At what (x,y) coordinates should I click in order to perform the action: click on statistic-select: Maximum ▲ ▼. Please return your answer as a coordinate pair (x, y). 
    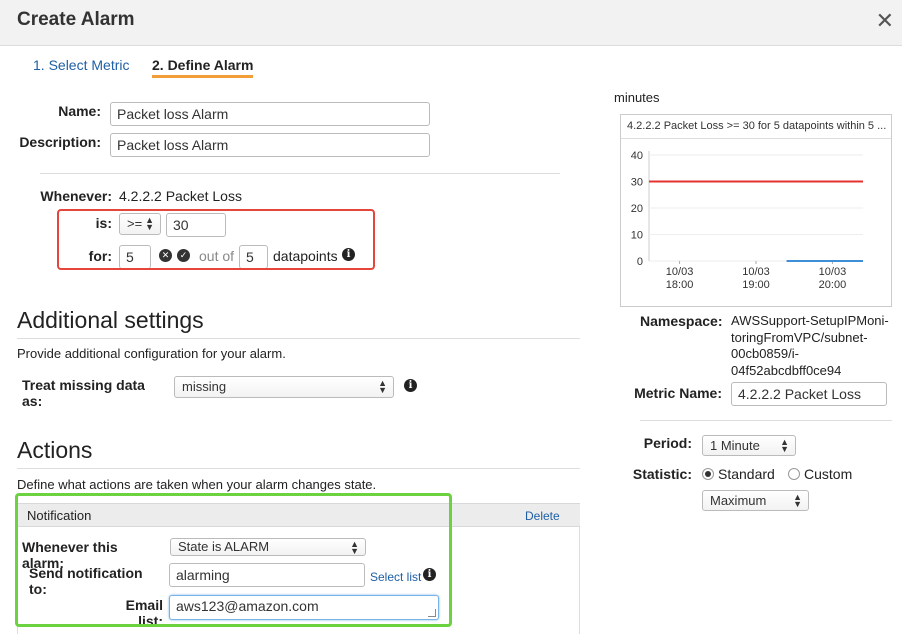
    Looking at the image, I should click on (755, 500).